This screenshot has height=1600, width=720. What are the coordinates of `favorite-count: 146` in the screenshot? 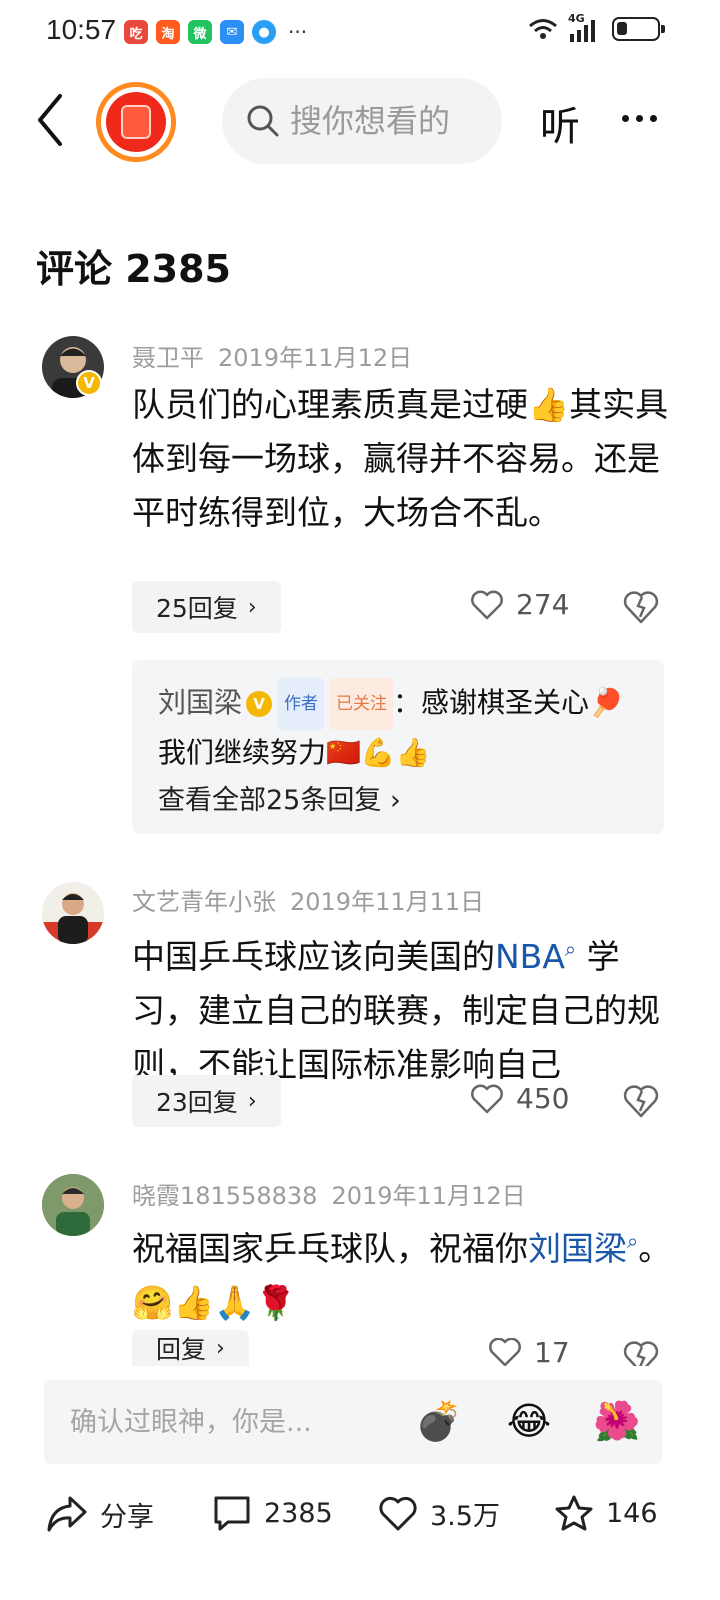 It's located at (632, 1513).